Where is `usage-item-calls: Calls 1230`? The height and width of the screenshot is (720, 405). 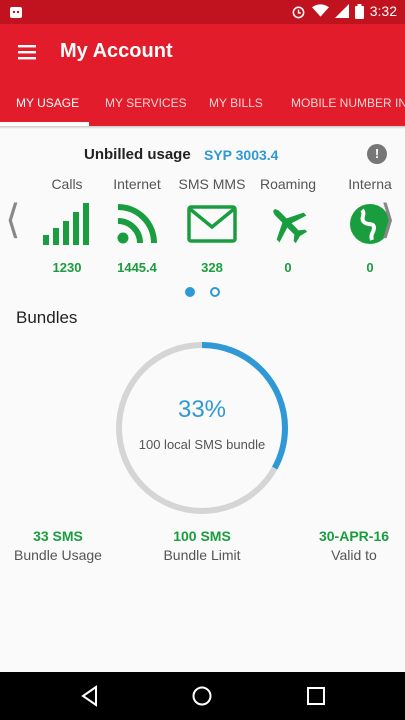
usage-item-calls: Calls 1230 is located at coordinates (67, 225).